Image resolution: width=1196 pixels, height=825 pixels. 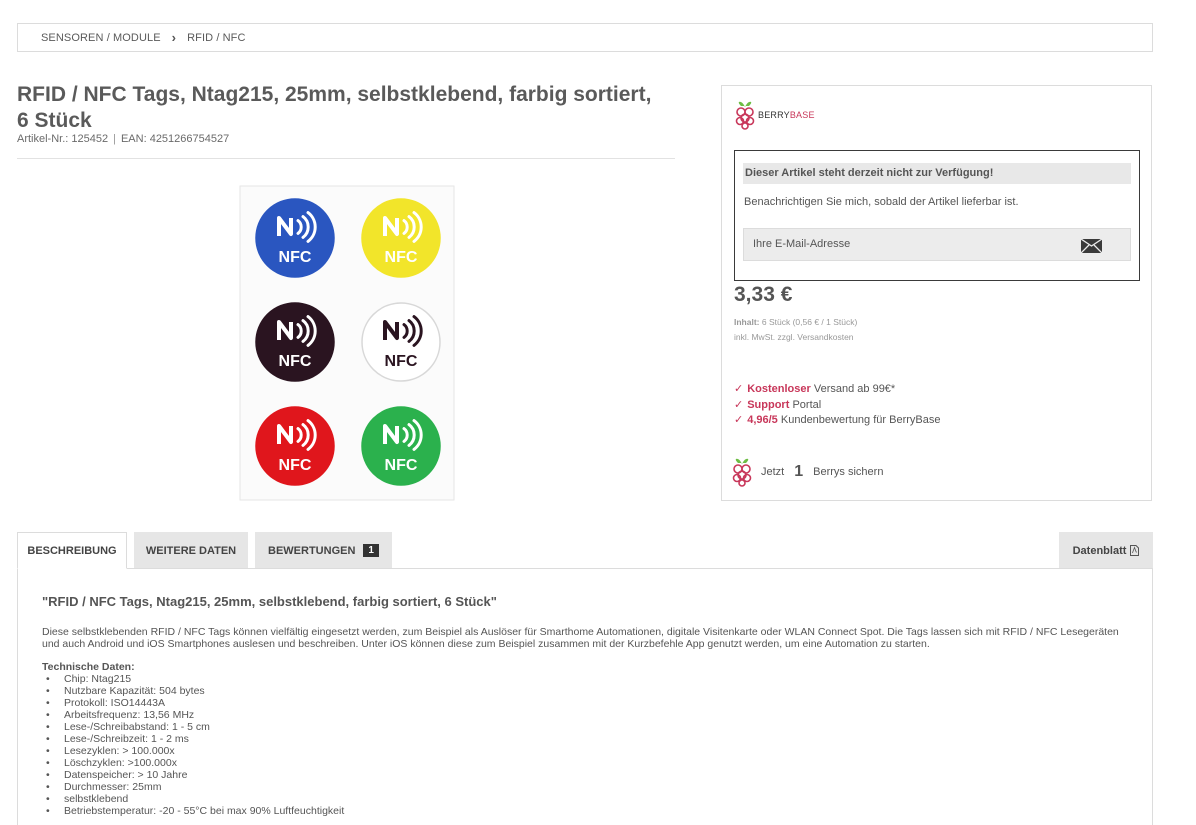 I want to click on email-field-container, so click(x=937, y=244).